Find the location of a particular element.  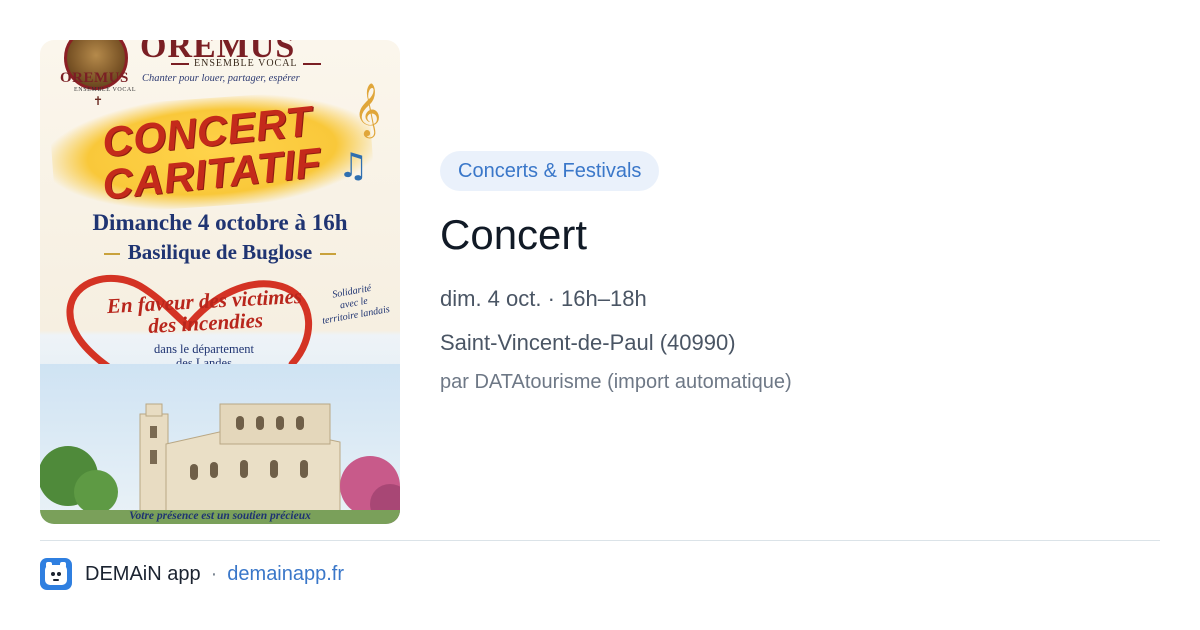

event-location: Saint-Vincent-de-Paul (40990) is located at coordinates (588, 342).